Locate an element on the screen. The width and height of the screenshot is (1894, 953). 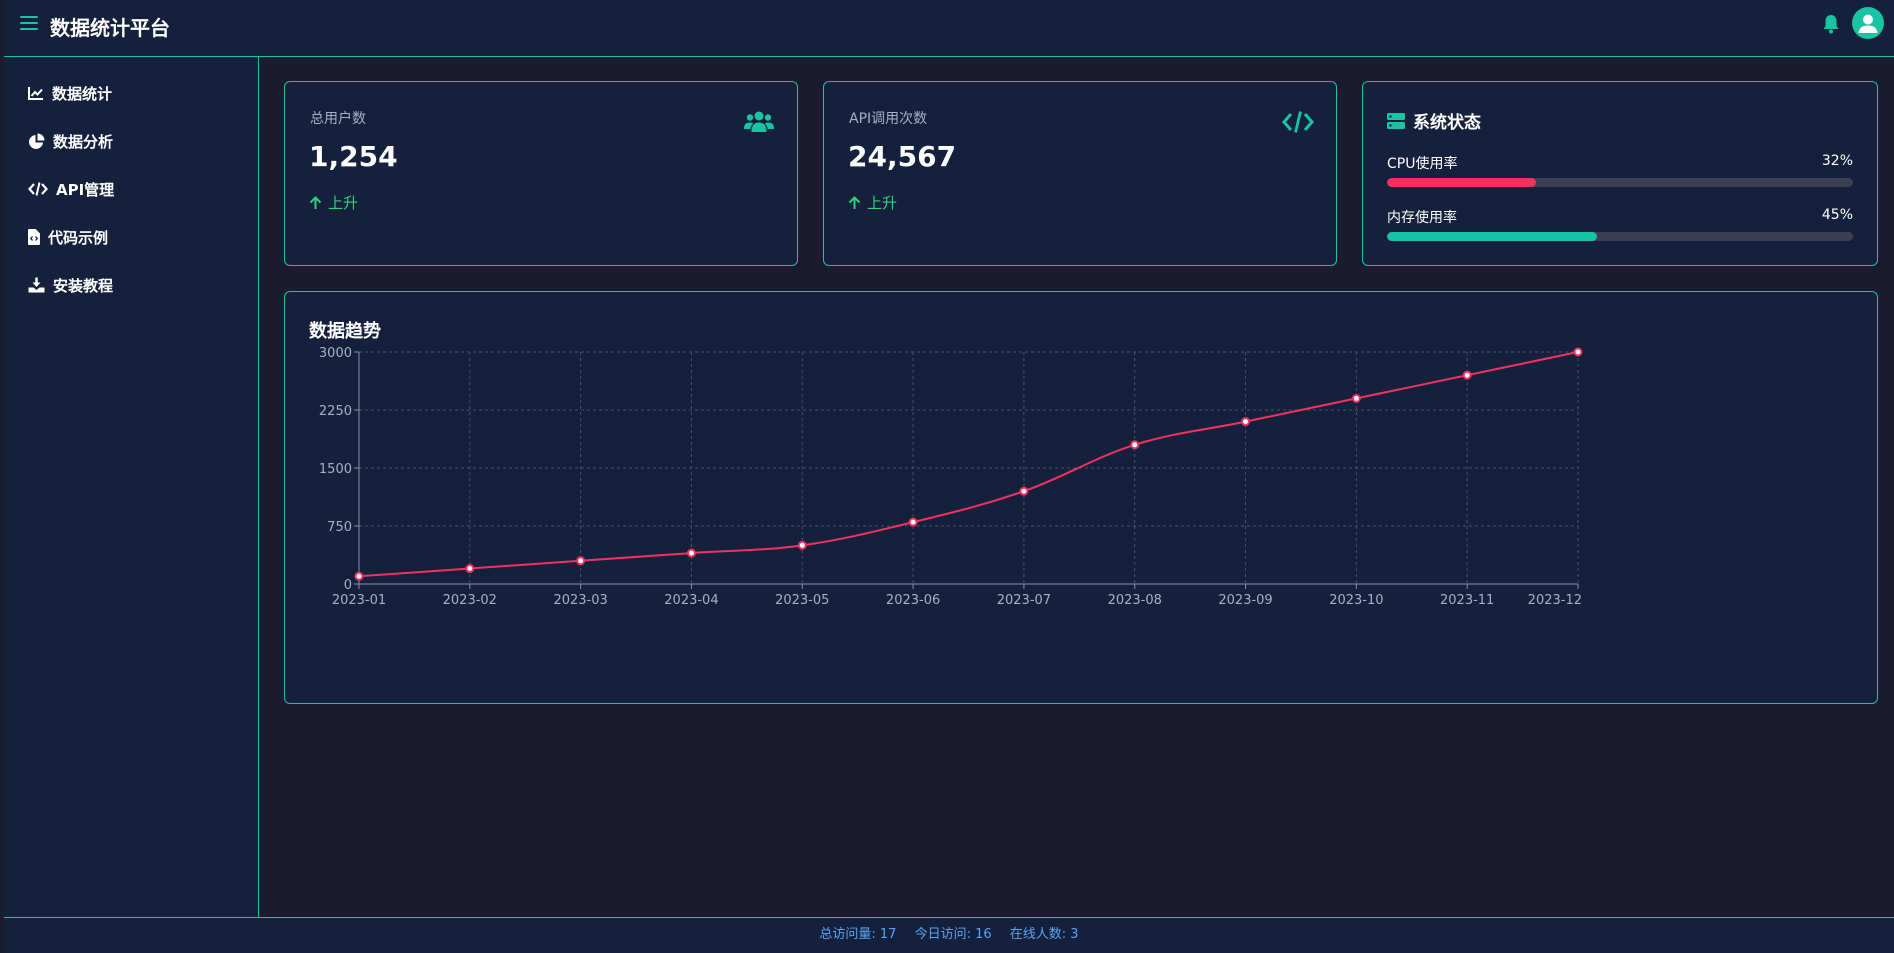
cpu-usage-bar is located at coordinates (1620, 182).